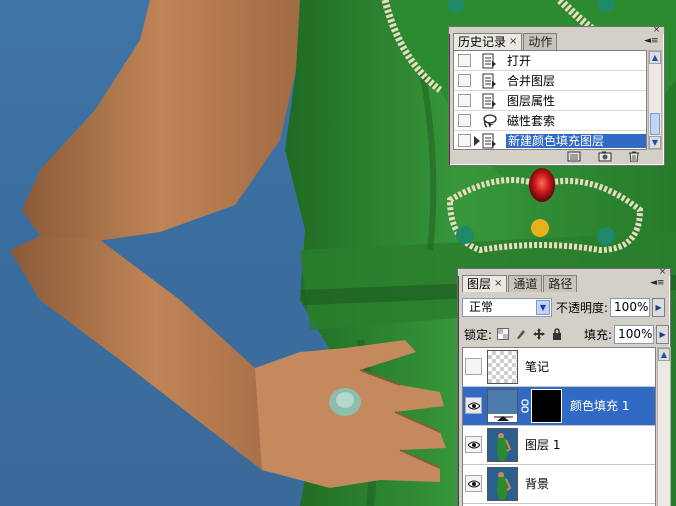 The image size is (676, 506). What do you see at coordinates (525, 406) in the screenshot?
I see `chain-link-icon` at bounding box center [525, 406].